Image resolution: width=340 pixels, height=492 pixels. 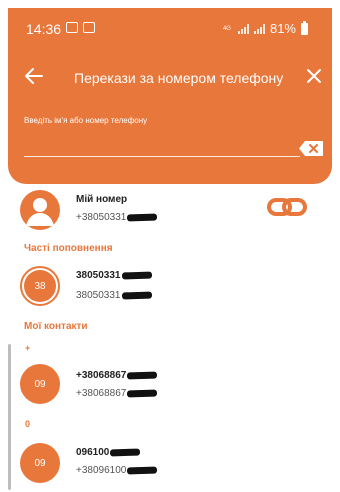 What do you see at coordinates (72, 27) in the screenshot?
I see `calendar-icon` at bounding box center [72, 27].